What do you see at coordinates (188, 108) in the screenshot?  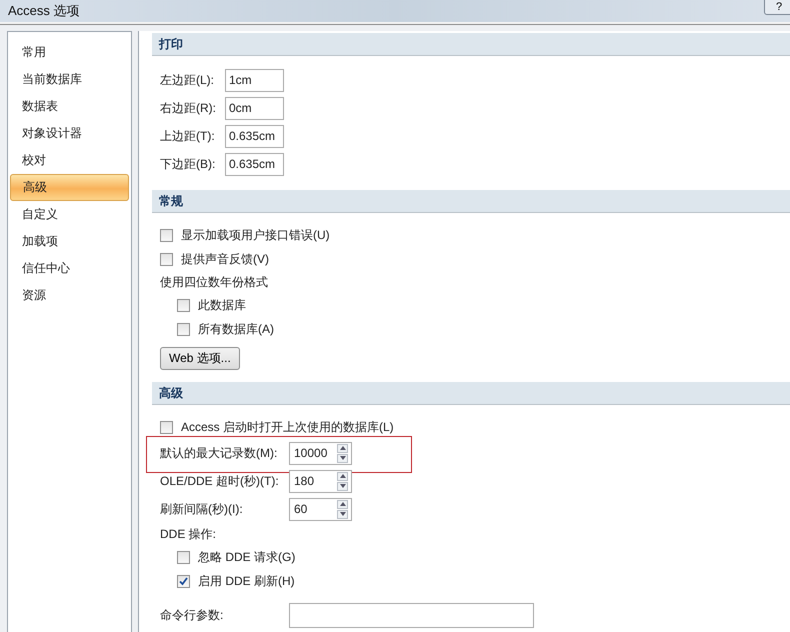 I see `field-label: 右边距(R):` at bounding box center [188, 108].